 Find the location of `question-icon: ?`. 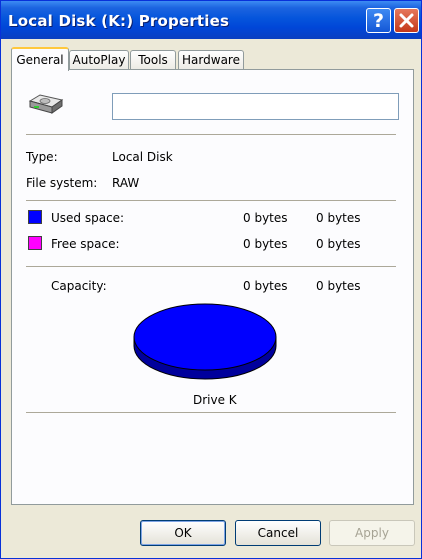

question-icon: ? is located at coordinates (378, 20).